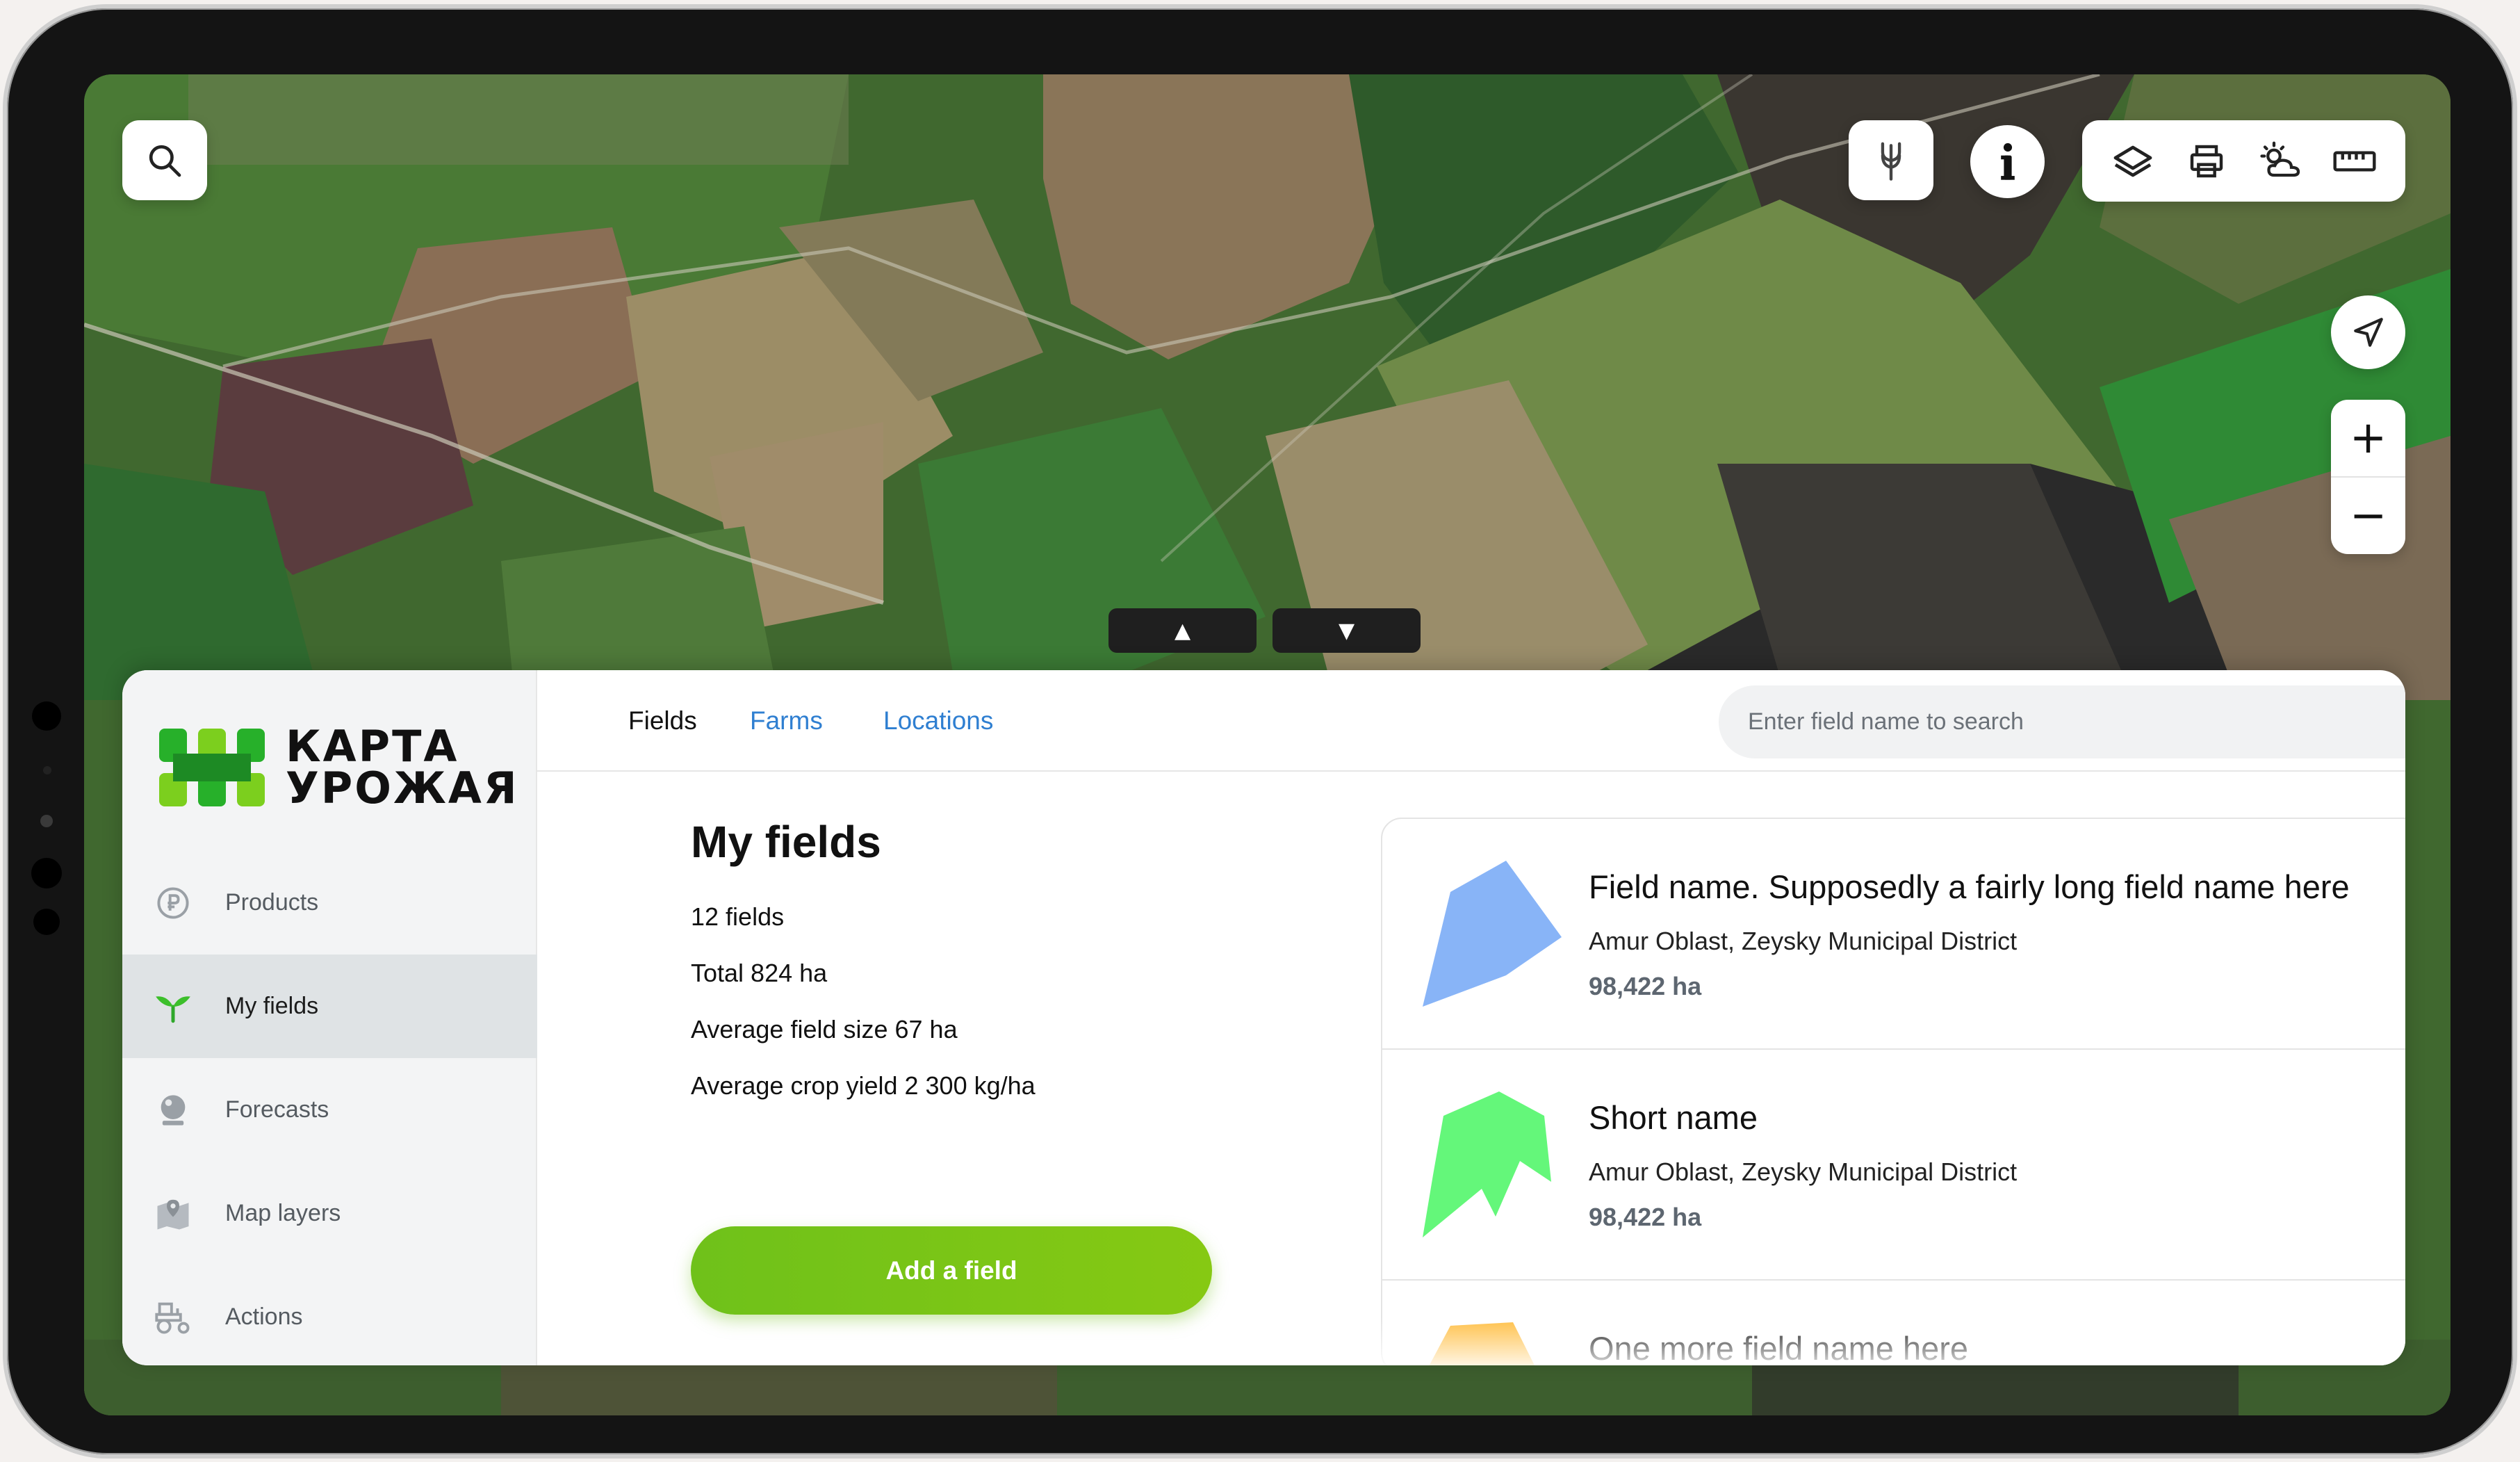 Image resolution: width=2520 pixels, height=1462 pixels. Describe the element at coordinates (1779, 1347) in the screenshot. I see `field-name: One more field name here` at that location.